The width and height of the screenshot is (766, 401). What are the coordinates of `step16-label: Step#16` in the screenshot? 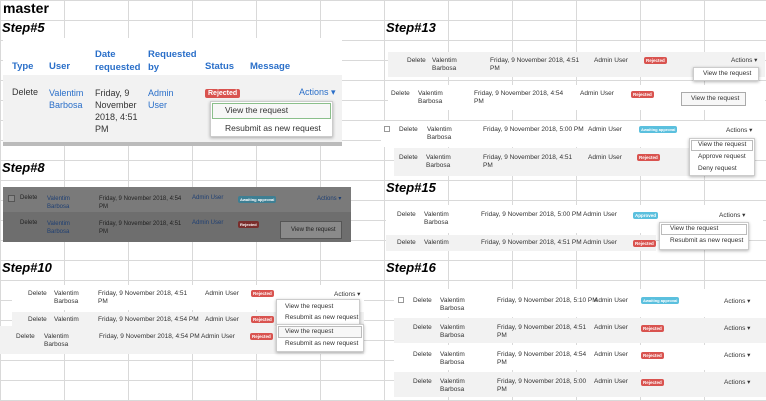 It's located at (411, 267).